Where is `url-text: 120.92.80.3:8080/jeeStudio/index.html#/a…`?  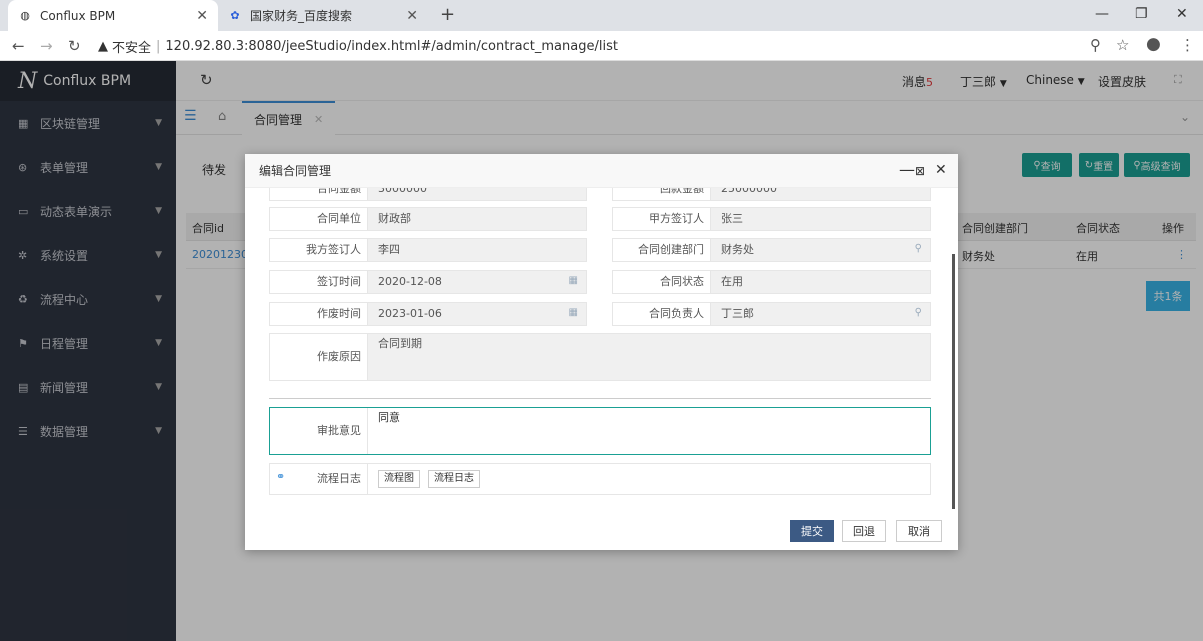 url-text: 120.92.80.3:8080/jeeStudio/index.html#/a… is located at coordinates (391, 46).